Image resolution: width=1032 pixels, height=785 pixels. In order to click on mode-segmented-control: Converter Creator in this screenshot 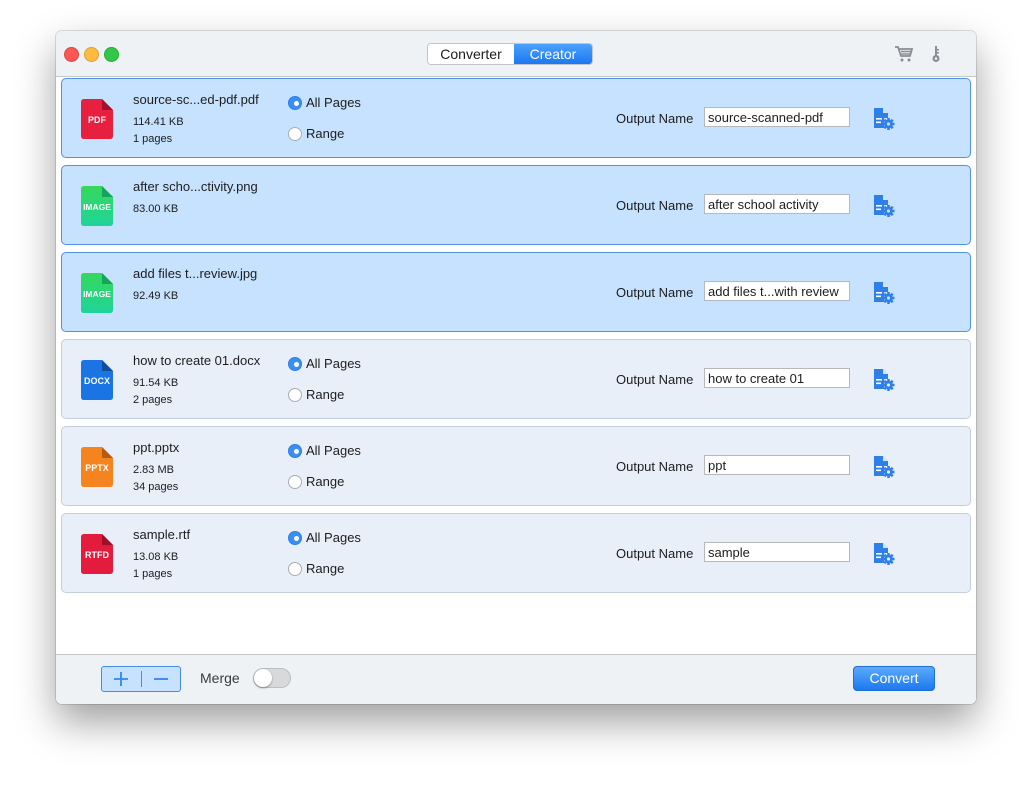, I will do `click(510, 54)`.